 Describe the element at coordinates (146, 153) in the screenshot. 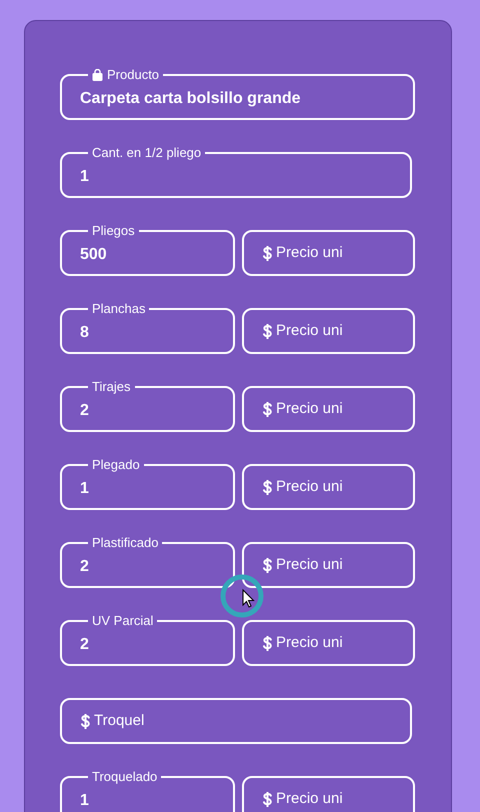

I see `field-label: Cant. en 1/2 pliego` at that location.